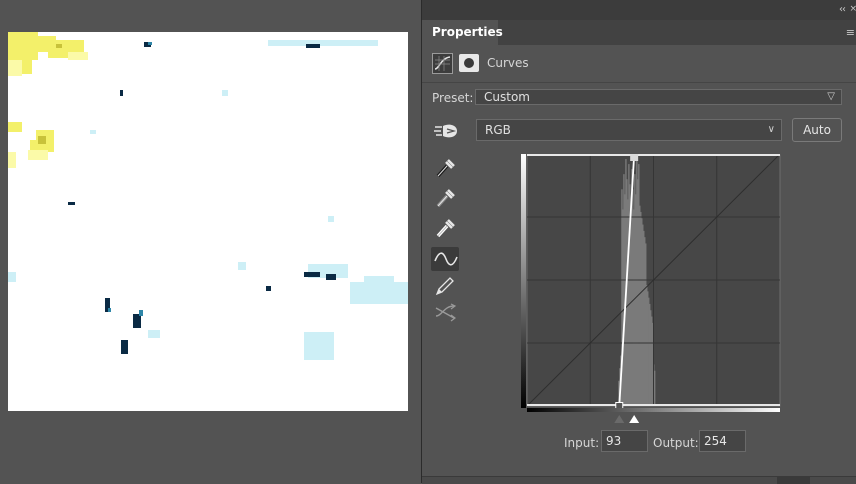  Describe the element at coordinates (634, 157) in the screenshot. I see `curve-point-white` at that location.